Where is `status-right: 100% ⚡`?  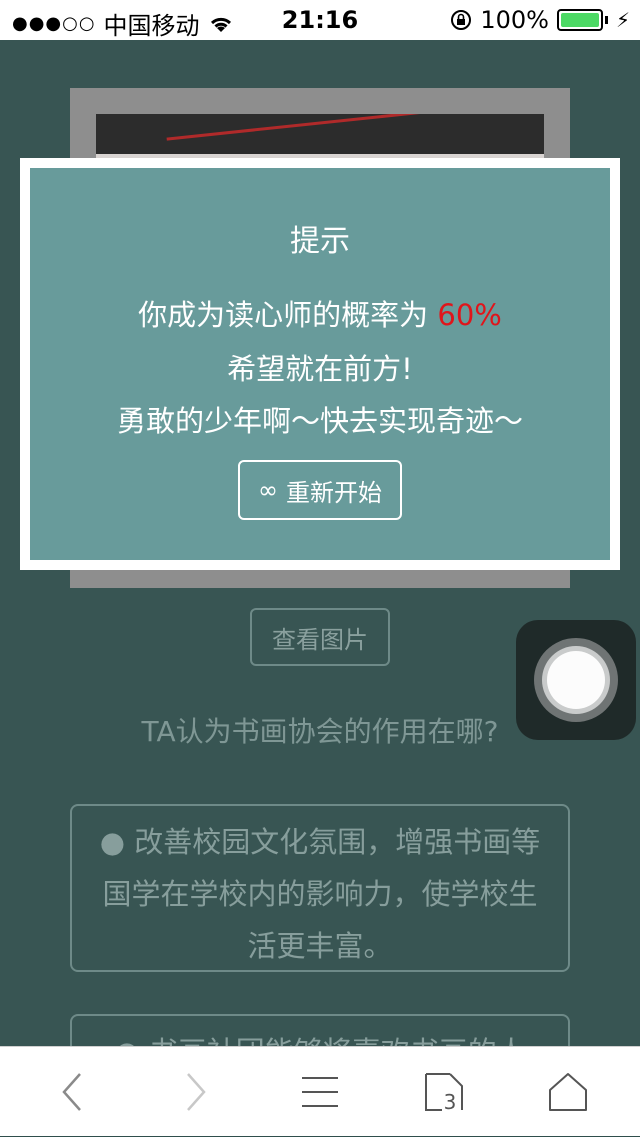
status-right: 100% ⚡ is located at coordinates (540, 20).